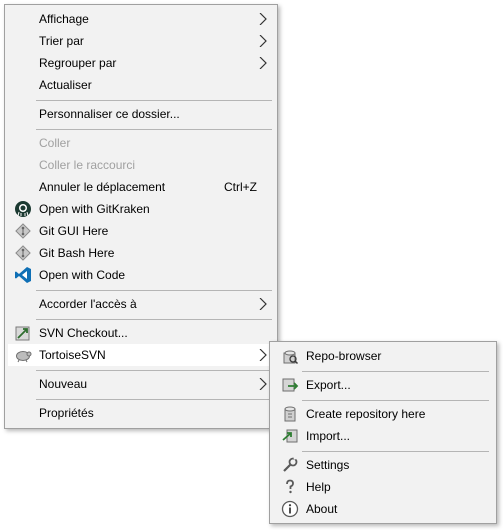 Image resolution: width=503 pixels, height=530 pixels. I want to click on menu-item-git-bash: Git Bash Here, so click(141, 253).